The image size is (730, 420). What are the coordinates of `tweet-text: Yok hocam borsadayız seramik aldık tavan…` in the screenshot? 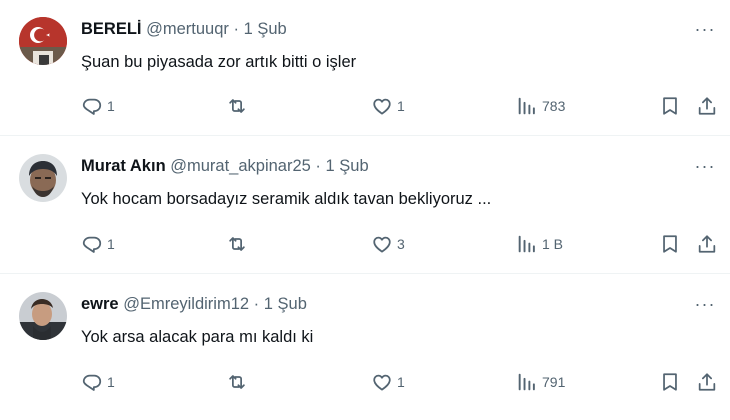 It's located at (286, 199).